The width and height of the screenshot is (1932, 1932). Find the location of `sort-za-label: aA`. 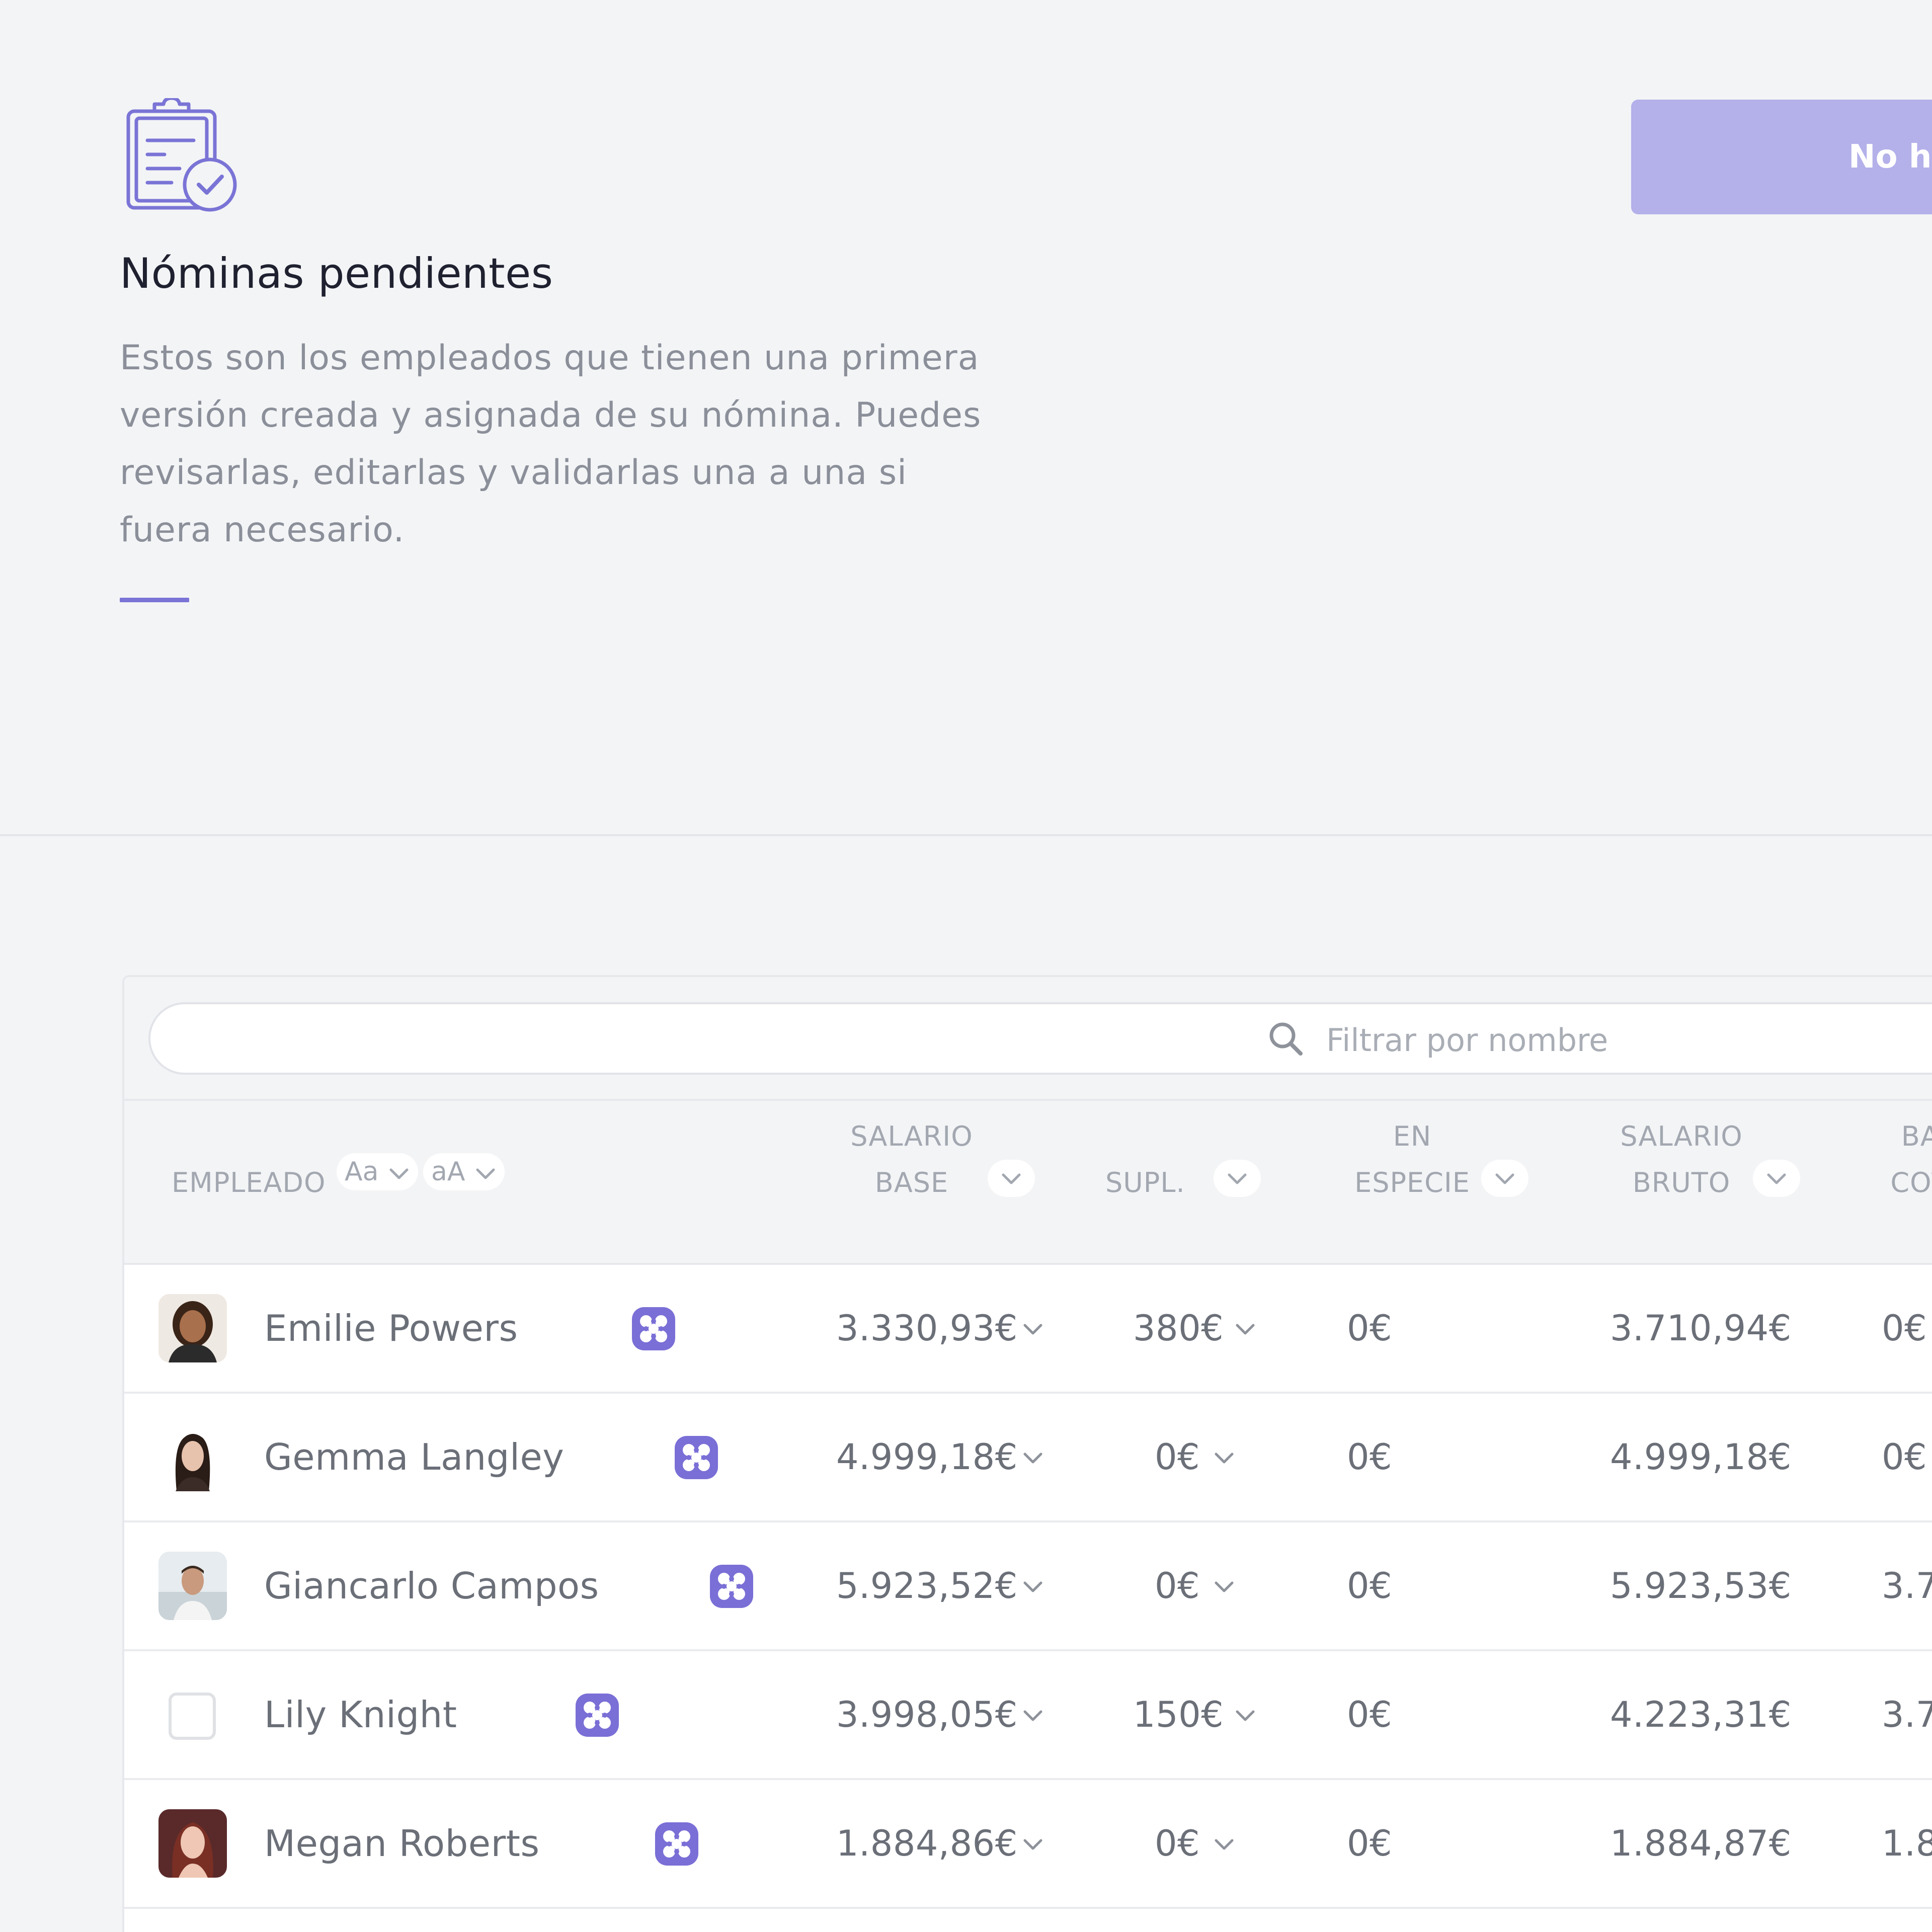

sort-za-label: aA is located at coordinates (448, 1172).